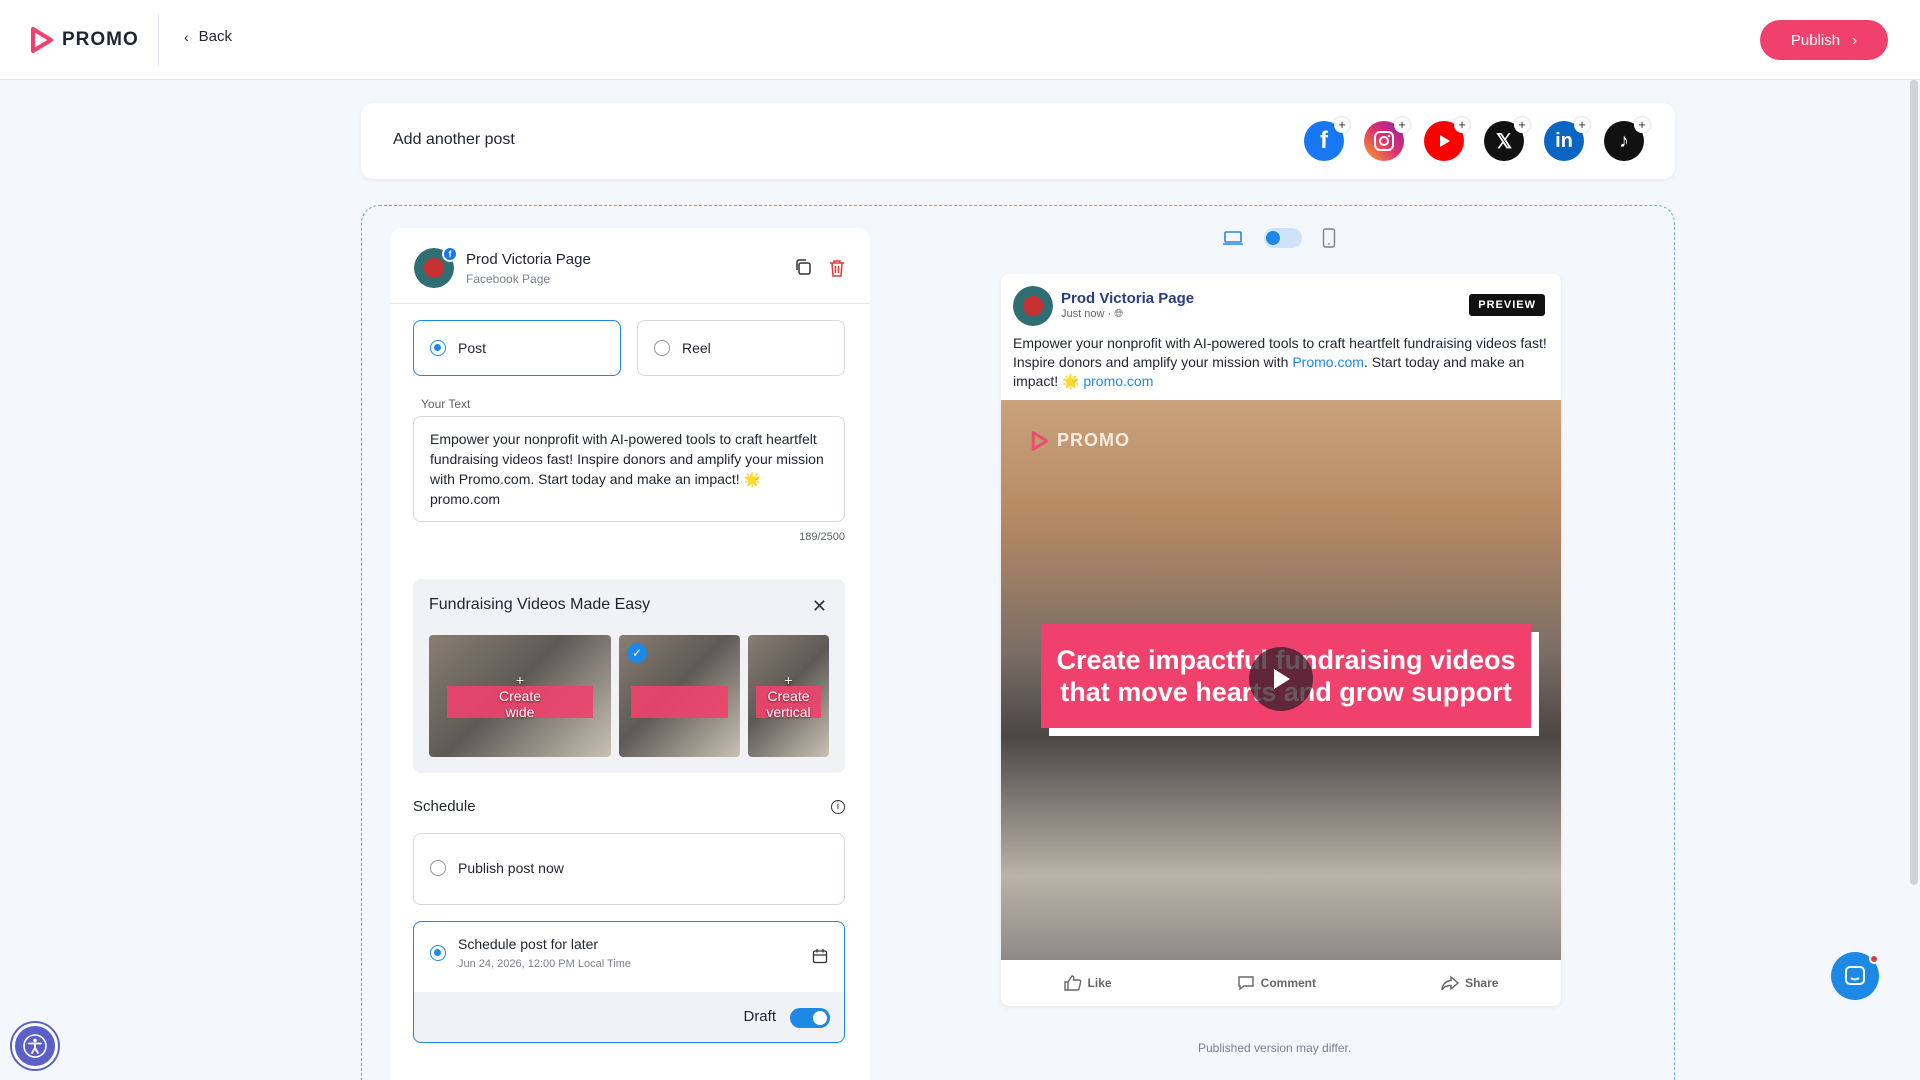 The height and width of the screenshot is (1080, 1920). Describe the element at coordinates (1275, 1048) in the screenshot. I see `preview-disclaimer: Published version may differ.` at that location.